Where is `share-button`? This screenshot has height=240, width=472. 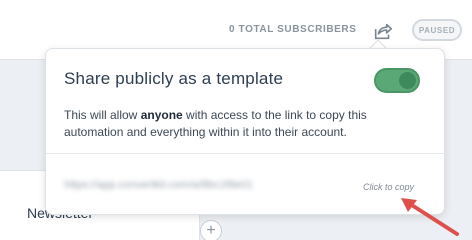 share-button is located at coordinates (383, 31).